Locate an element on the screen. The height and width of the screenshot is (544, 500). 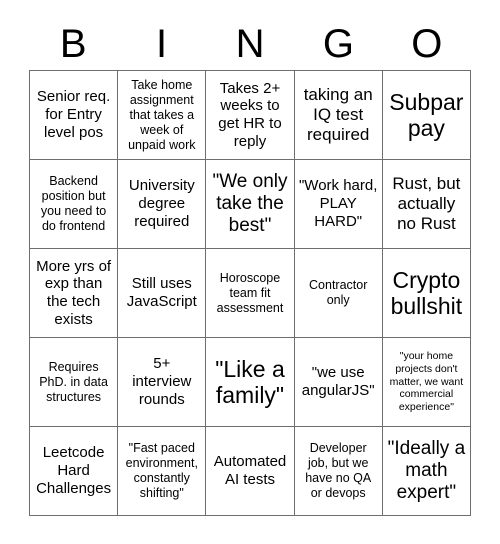
bingo-cell-n5: Automated AI tests is located at coordinates (250, 471).